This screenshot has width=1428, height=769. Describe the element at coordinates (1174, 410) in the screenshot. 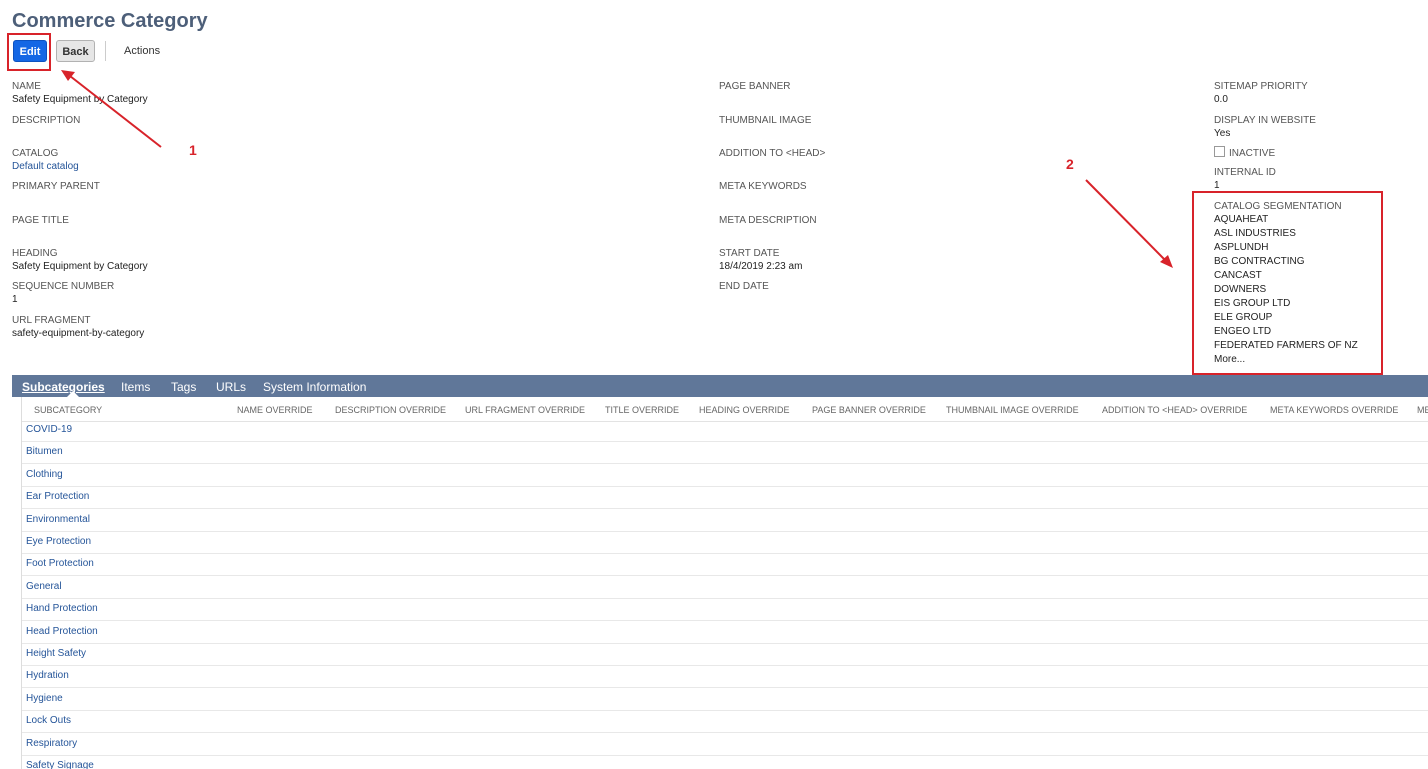

I see `col-addition-to-head-override: ADDITION TO <HEAD> OVERRIDE` at that location.